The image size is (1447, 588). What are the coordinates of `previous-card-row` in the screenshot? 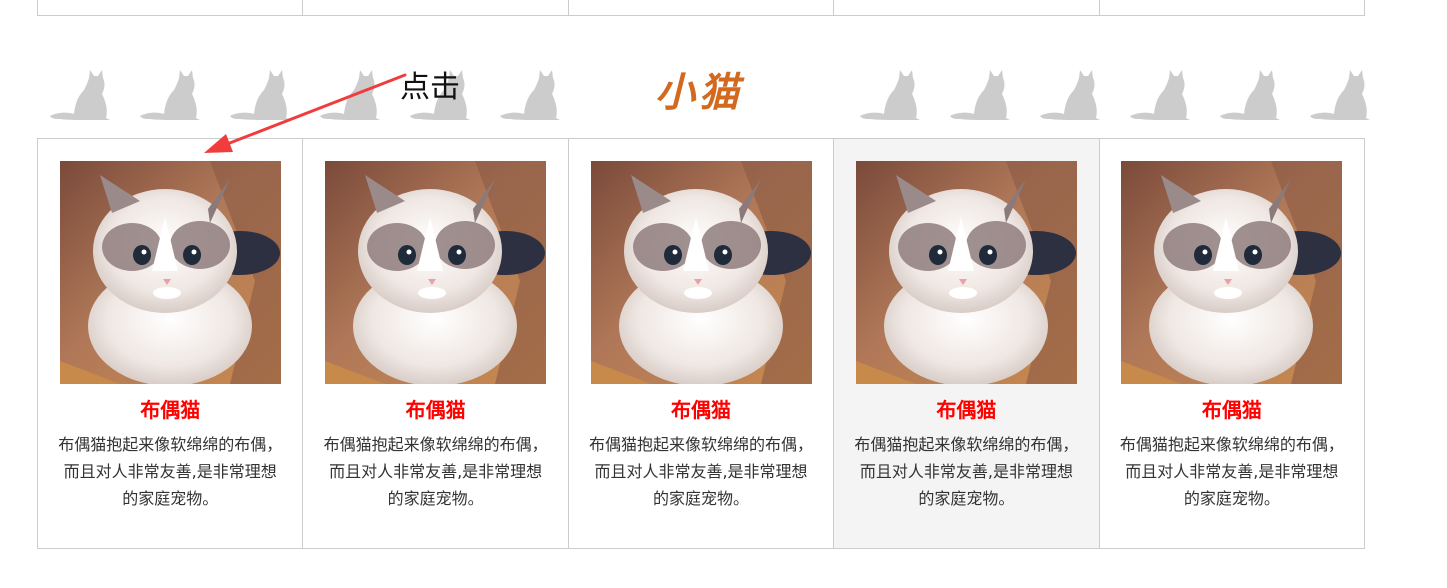 It's located at (701, 8).